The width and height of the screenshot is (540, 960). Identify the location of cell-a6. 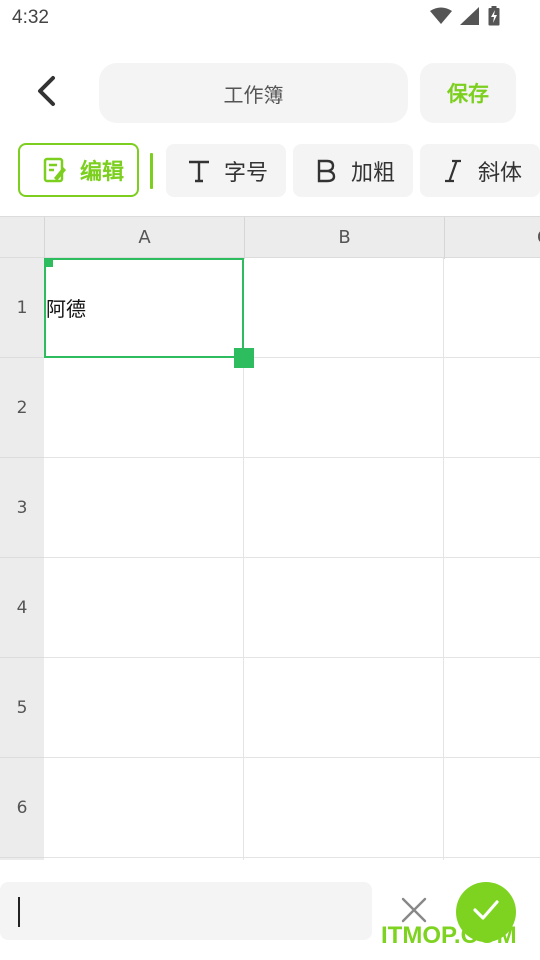
(144, 808).